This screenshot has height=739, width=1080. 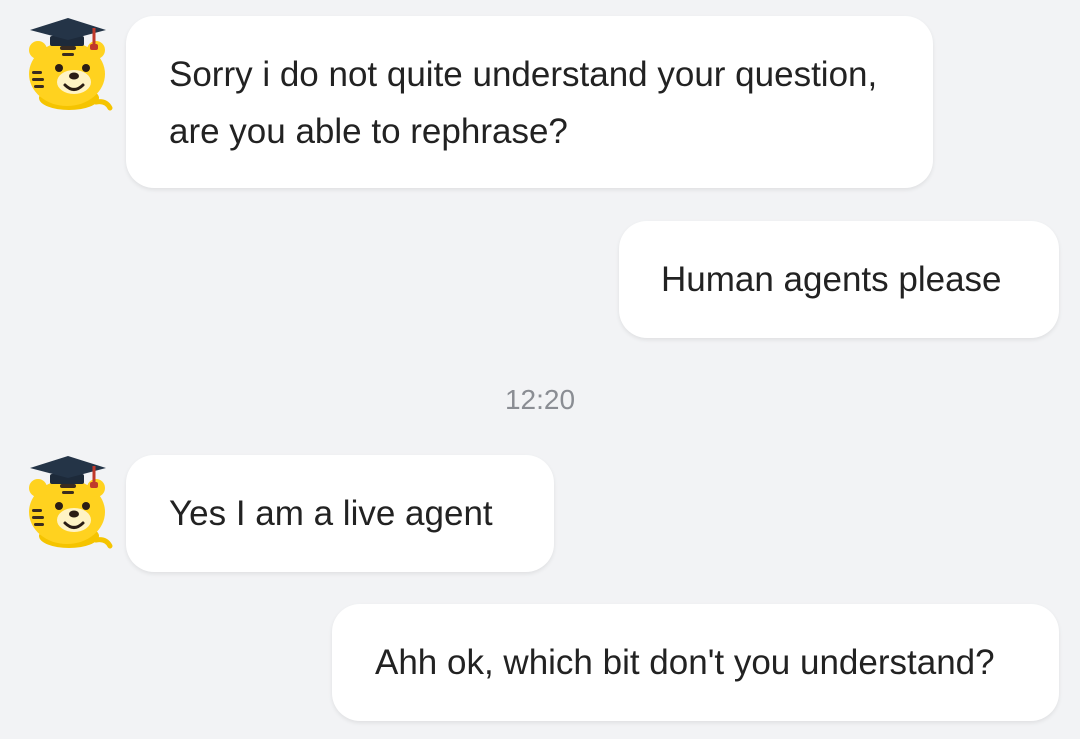 I want to click on message-timestamp: 12:20, so click(x=540, y=399).